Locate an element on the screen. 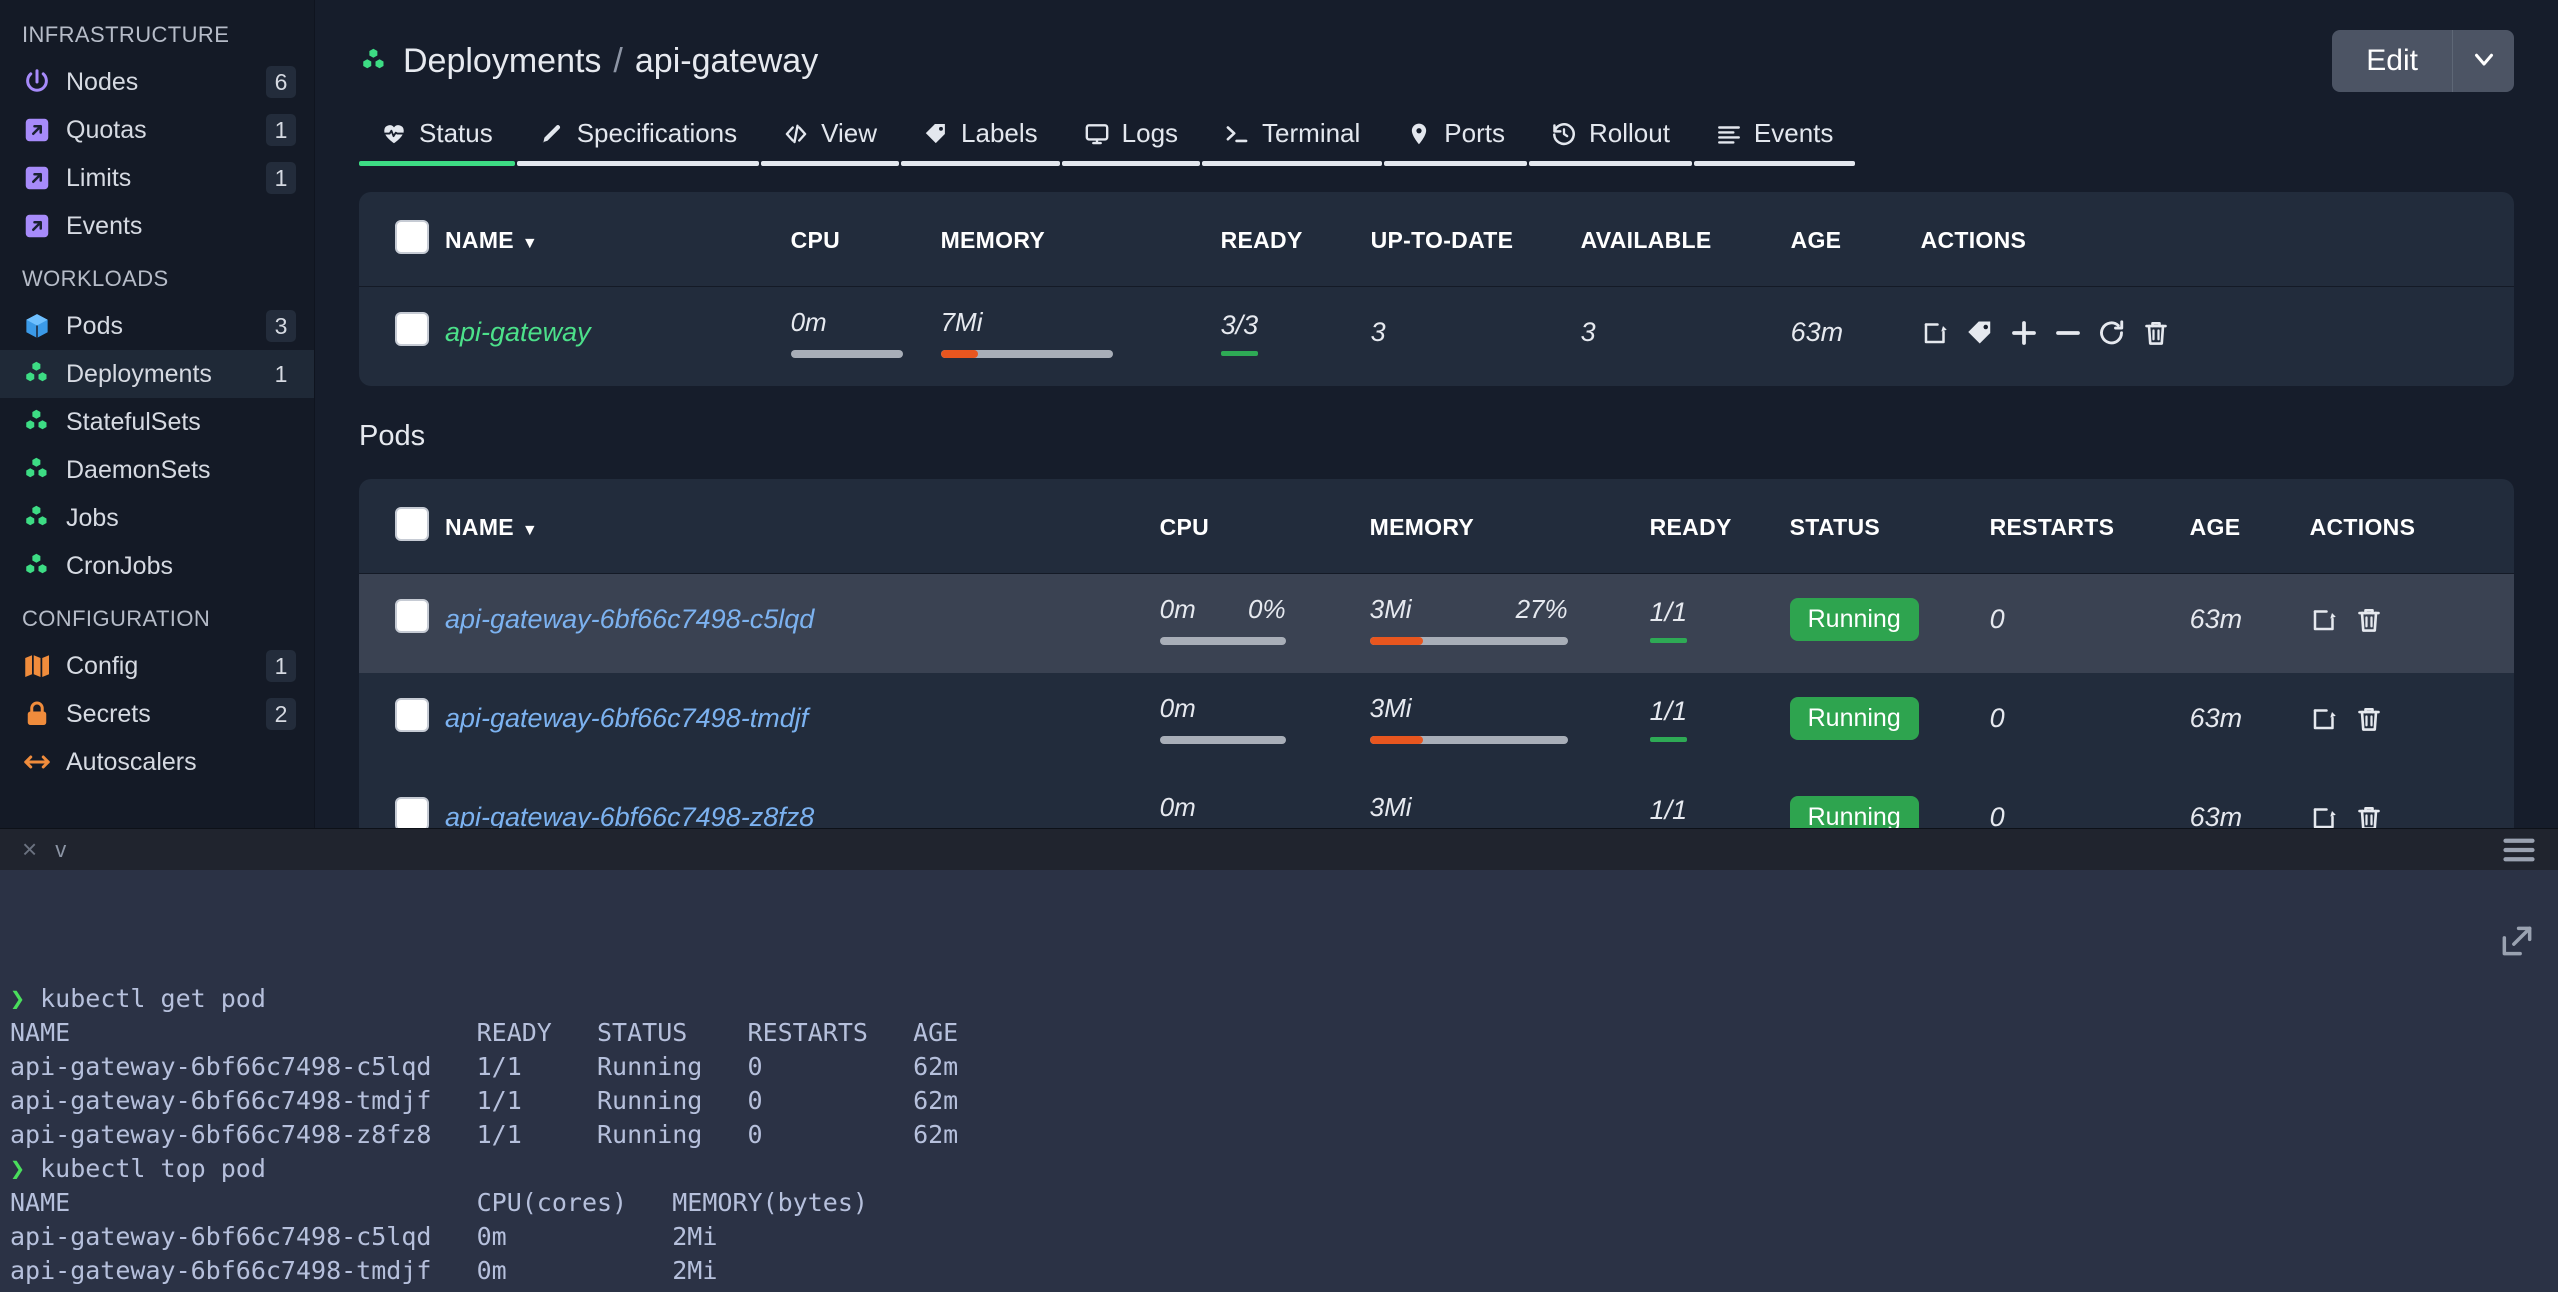 The width and height of the screenshot is (2558, 1292). deployment-name-link: api-gateway is located at coordinates (518, 332).